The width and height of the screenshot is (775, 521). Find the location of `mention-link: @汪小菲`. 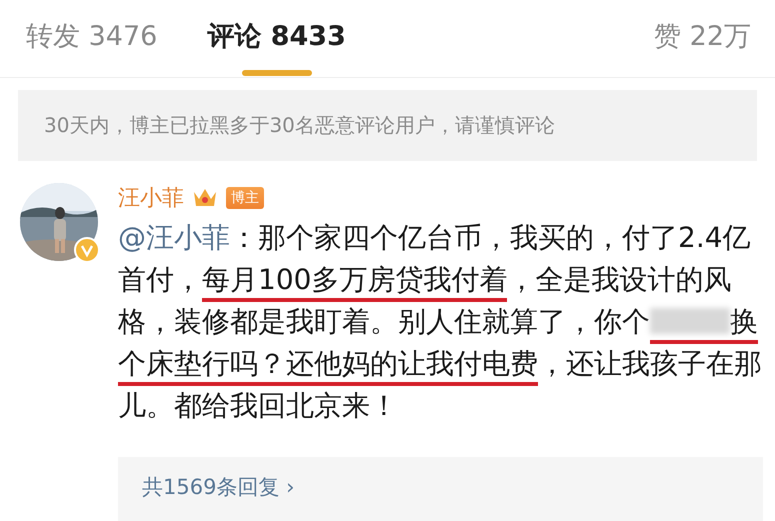

mention-link: @汪小菲 is located at coordinates (174, 237).